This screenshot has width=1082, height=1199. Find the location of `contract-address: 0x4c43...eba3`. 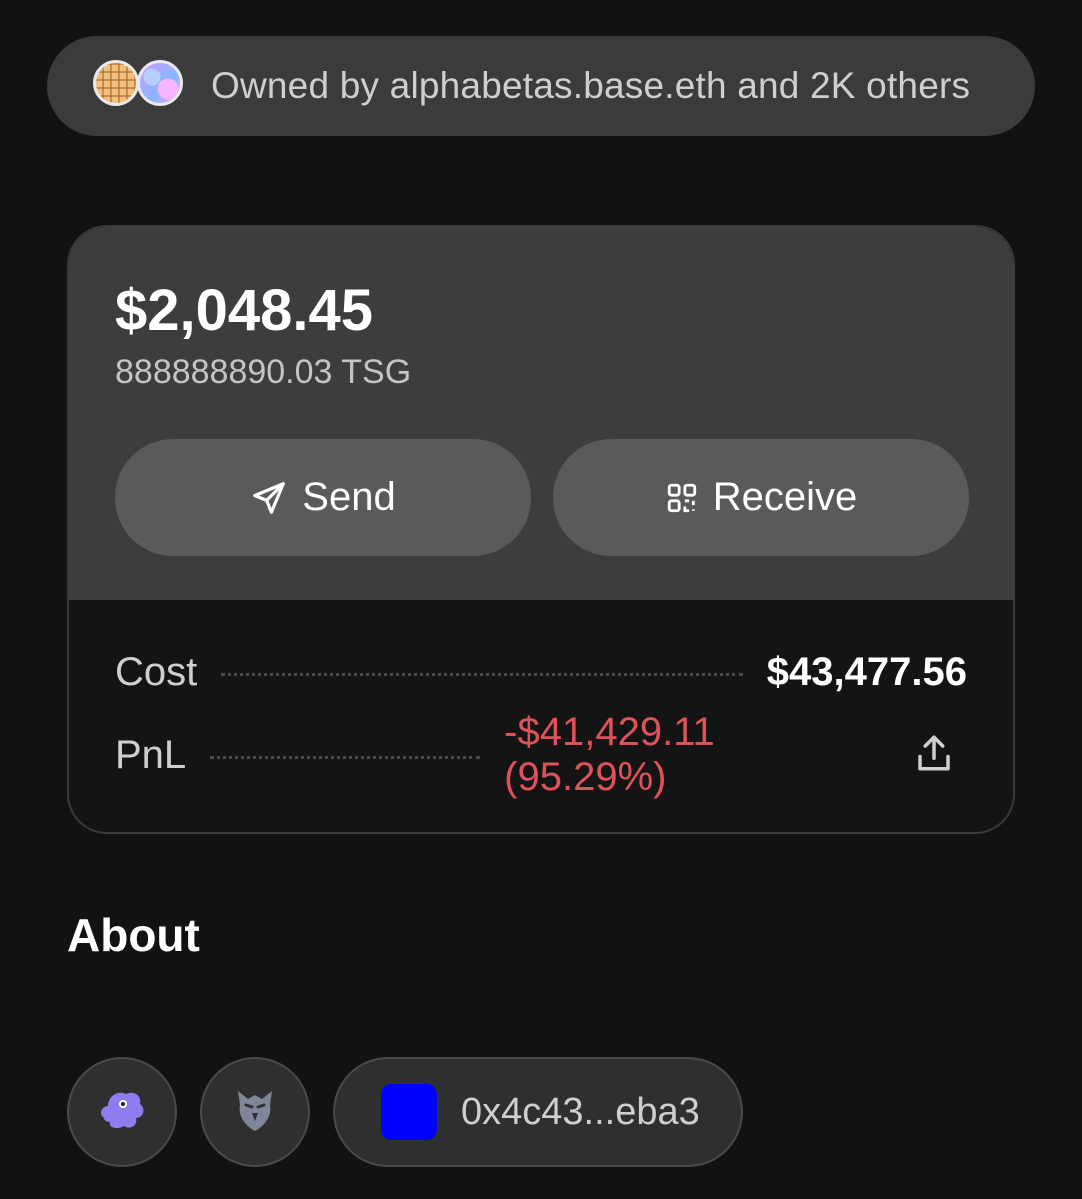

contract-address: 0x4c43...eba3 is located at coordinates (580, 1111).